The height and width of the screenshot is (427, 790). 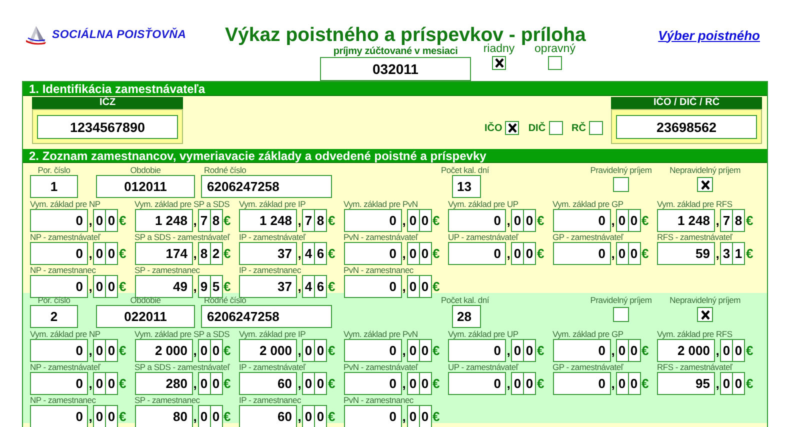 I want to click on amount-field: 49, so click(x=163, y=286).